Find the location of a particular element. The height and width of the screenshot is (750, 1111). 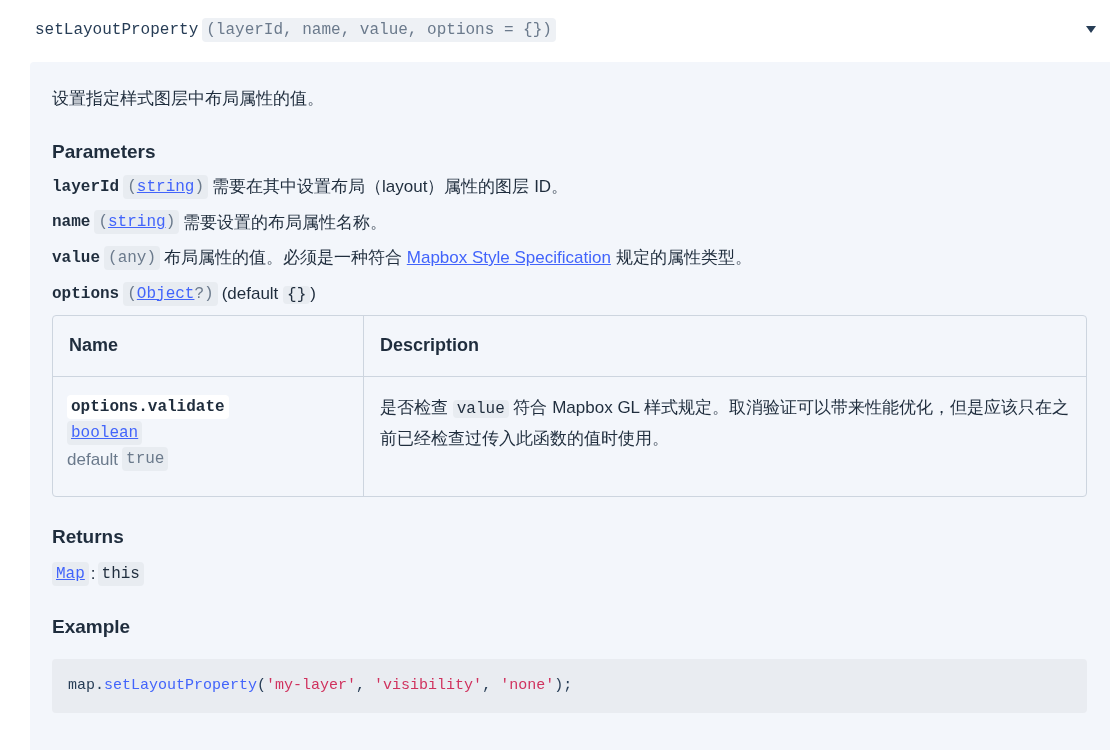

section-heading: Parameters is located at coordinates (104, 151).